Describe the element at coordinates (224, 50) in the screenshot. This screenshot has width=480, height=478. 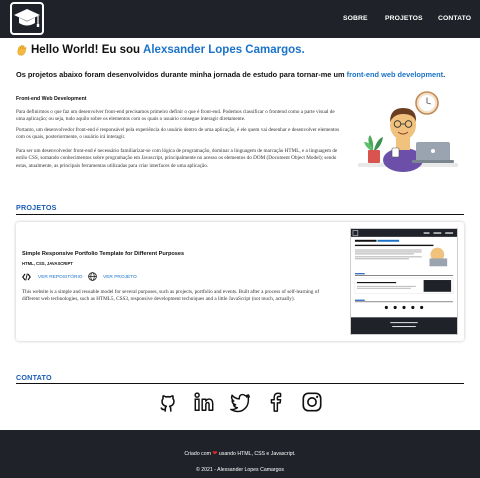
I see `author-name: Alexsander Lopes Camargos.` at that location.